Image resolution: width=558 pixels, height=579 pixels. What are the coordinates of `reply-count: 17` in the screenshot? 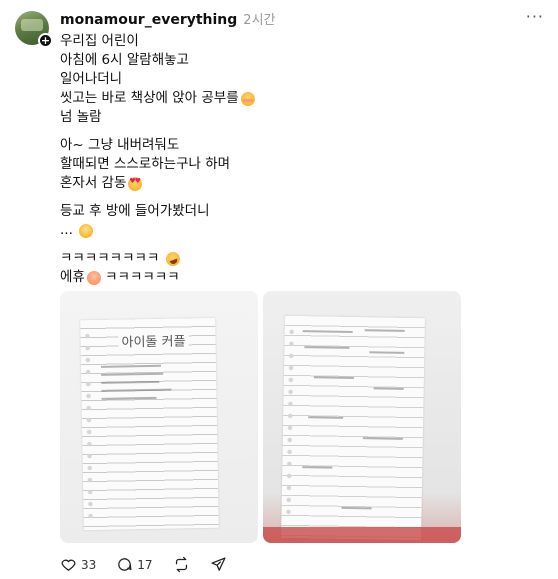 It's located at (145, 564).